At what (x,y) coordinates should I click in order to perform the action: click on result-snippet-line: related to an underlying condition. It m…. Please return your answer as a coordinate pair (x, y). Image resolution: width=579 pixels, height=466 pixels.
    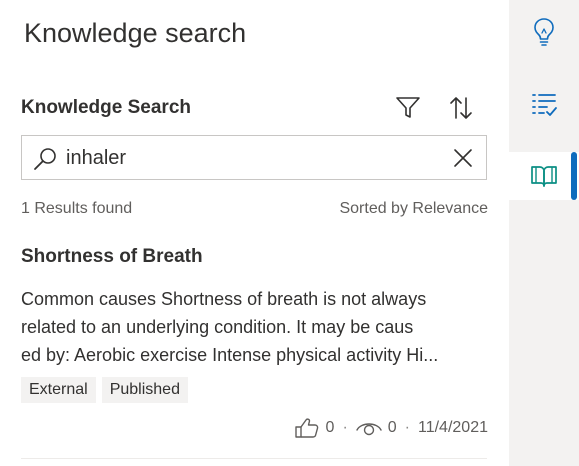
    Looking at the image, I should click on (217, 327).